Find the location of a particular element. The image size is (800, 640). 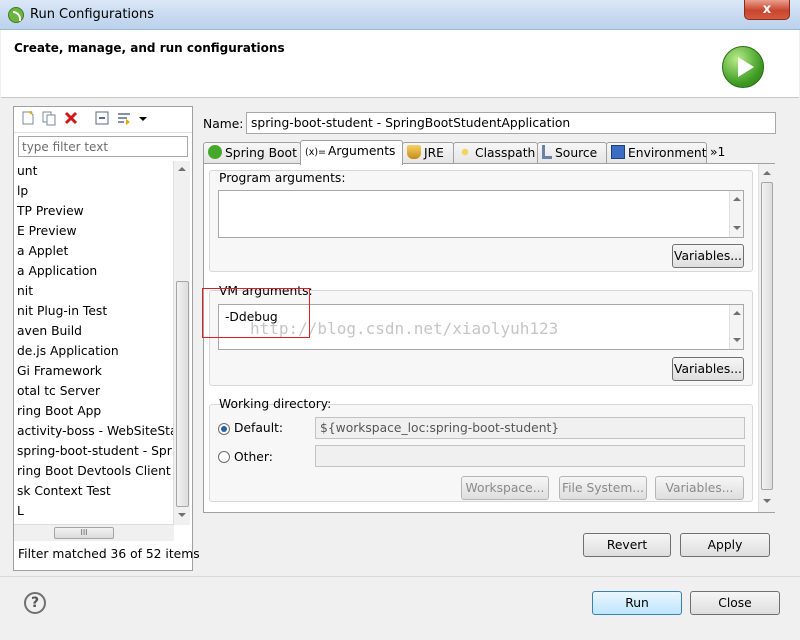

divider is located at coordinates (400, 576).